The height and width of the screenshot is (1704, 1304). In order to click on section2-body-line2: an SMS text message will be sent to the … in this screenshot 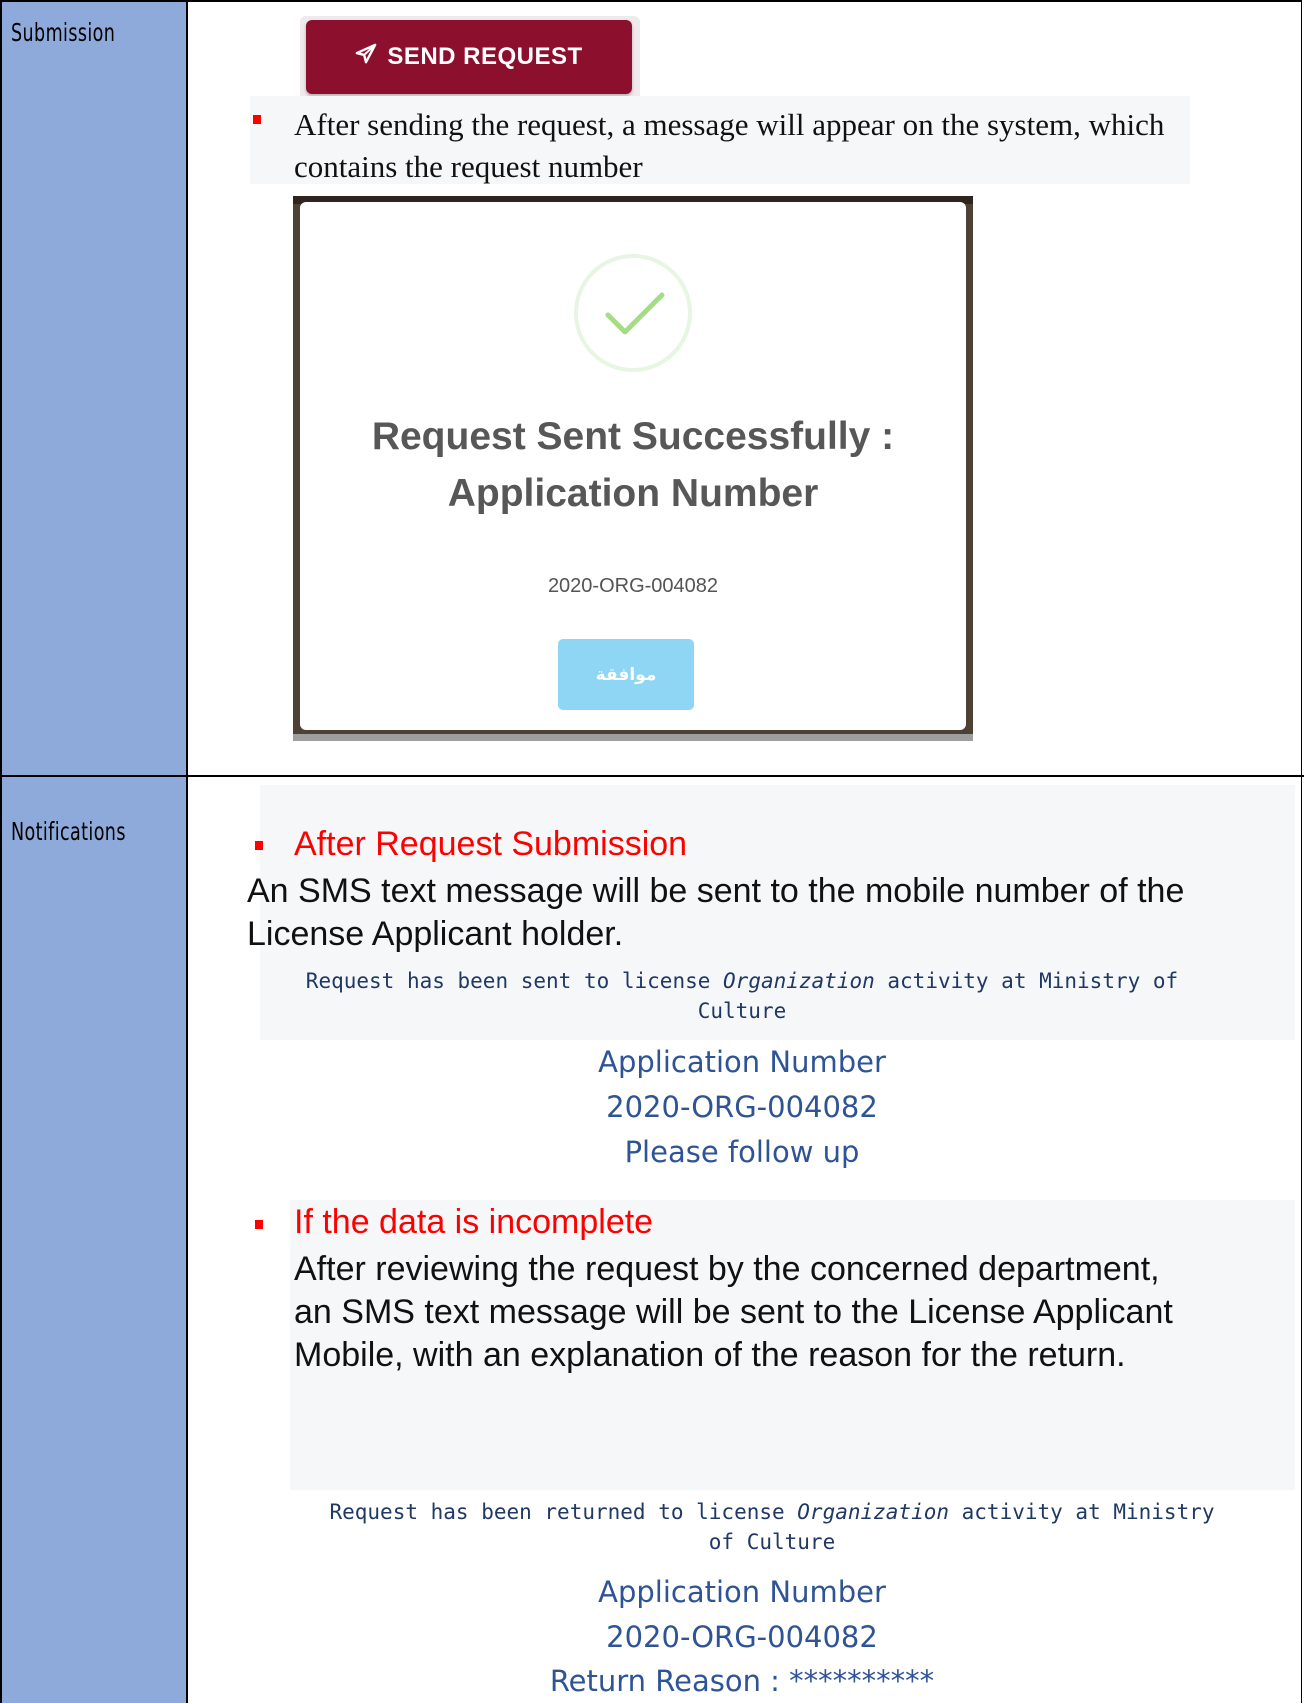, I will do `click(733, 1312)`.